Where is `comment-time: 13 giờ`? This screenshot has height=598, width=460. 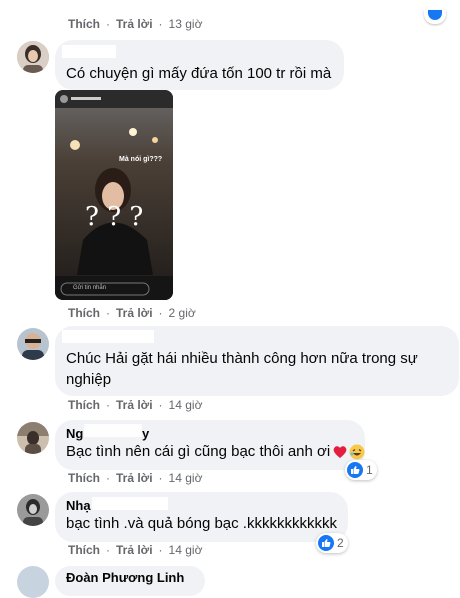 comment-time: 13 giờ is located at coordinates (186, 24).